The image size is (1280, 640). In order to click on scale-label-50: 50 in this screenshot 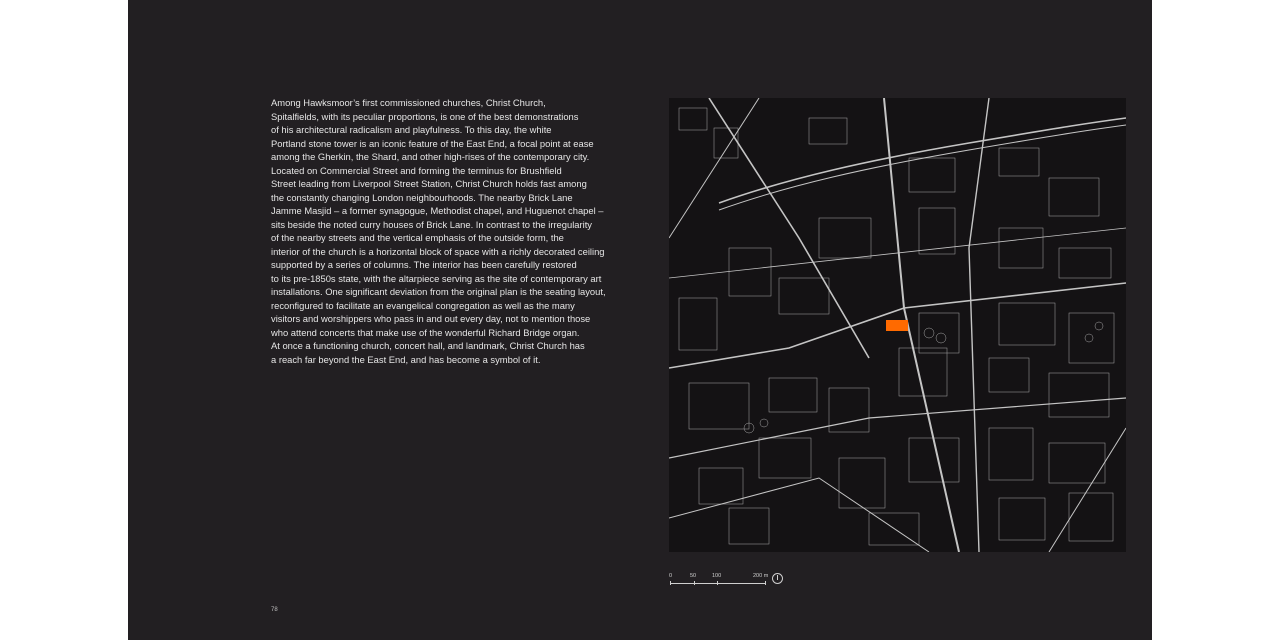, I will do `click(693, 576)`.